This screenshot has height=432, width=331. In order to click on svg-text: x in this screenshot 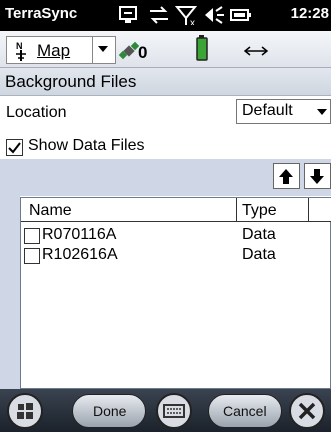, I will do `click(192, 21)`.